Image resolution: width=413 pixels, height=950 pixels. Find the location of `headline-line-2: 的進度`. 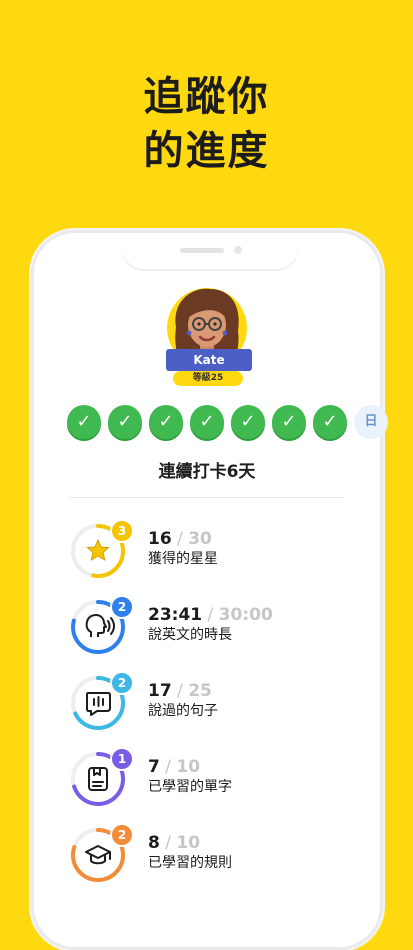

headline-line-2: 的進度 is located at coordinates (206, 151).